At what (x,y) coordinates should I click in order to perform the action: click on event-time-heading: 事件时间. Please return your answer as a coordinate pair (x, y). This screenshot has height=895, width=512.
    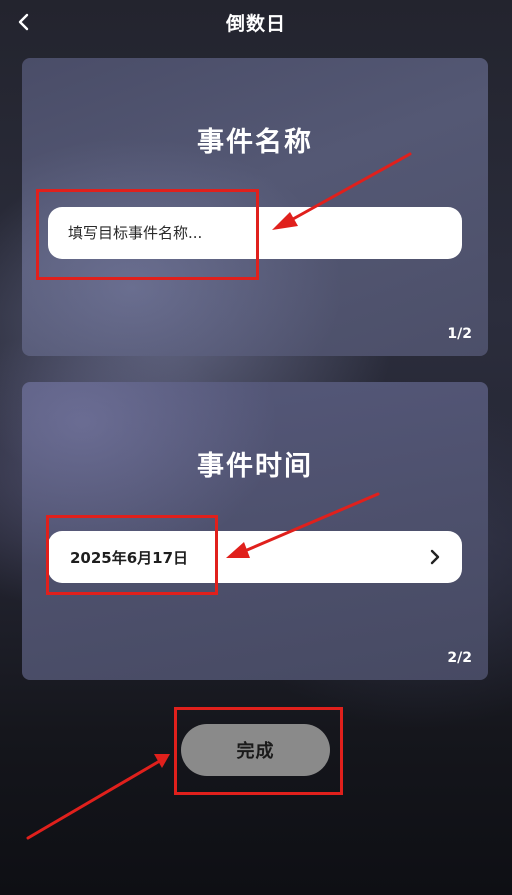
    Looking at the image, I should click on (255, 466).